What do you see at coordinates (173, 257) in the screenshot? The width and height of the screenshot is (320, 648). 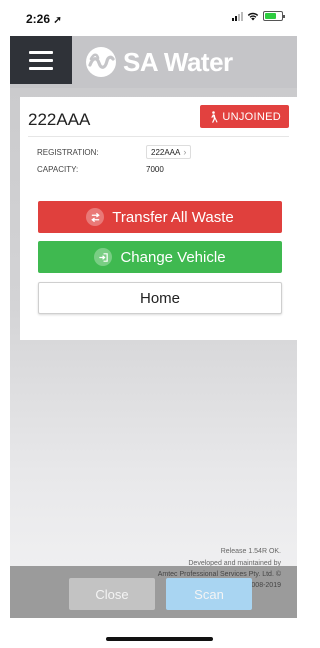 I see `change-vehicle-label: Change Vehicle` at bounding box center [173, 257].